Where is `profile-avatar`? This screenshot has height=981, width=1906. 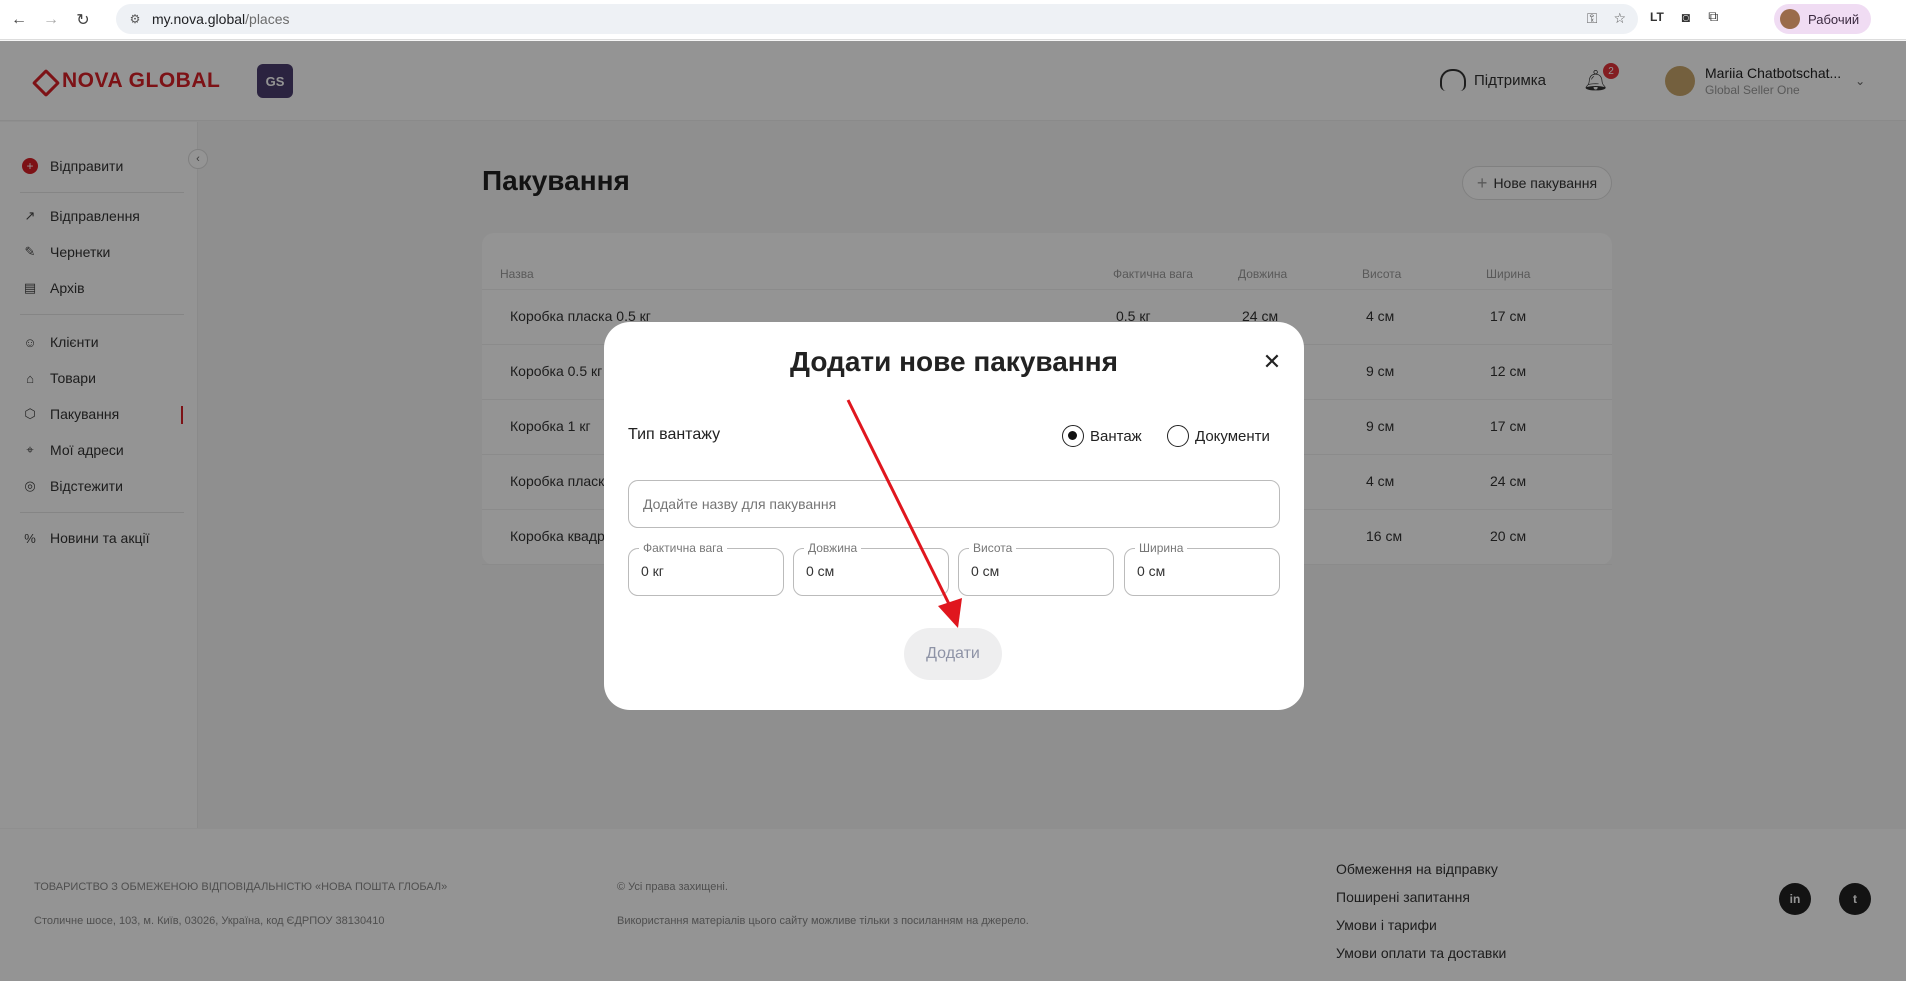 profile-avatar is located at coordinates (1790, 19).